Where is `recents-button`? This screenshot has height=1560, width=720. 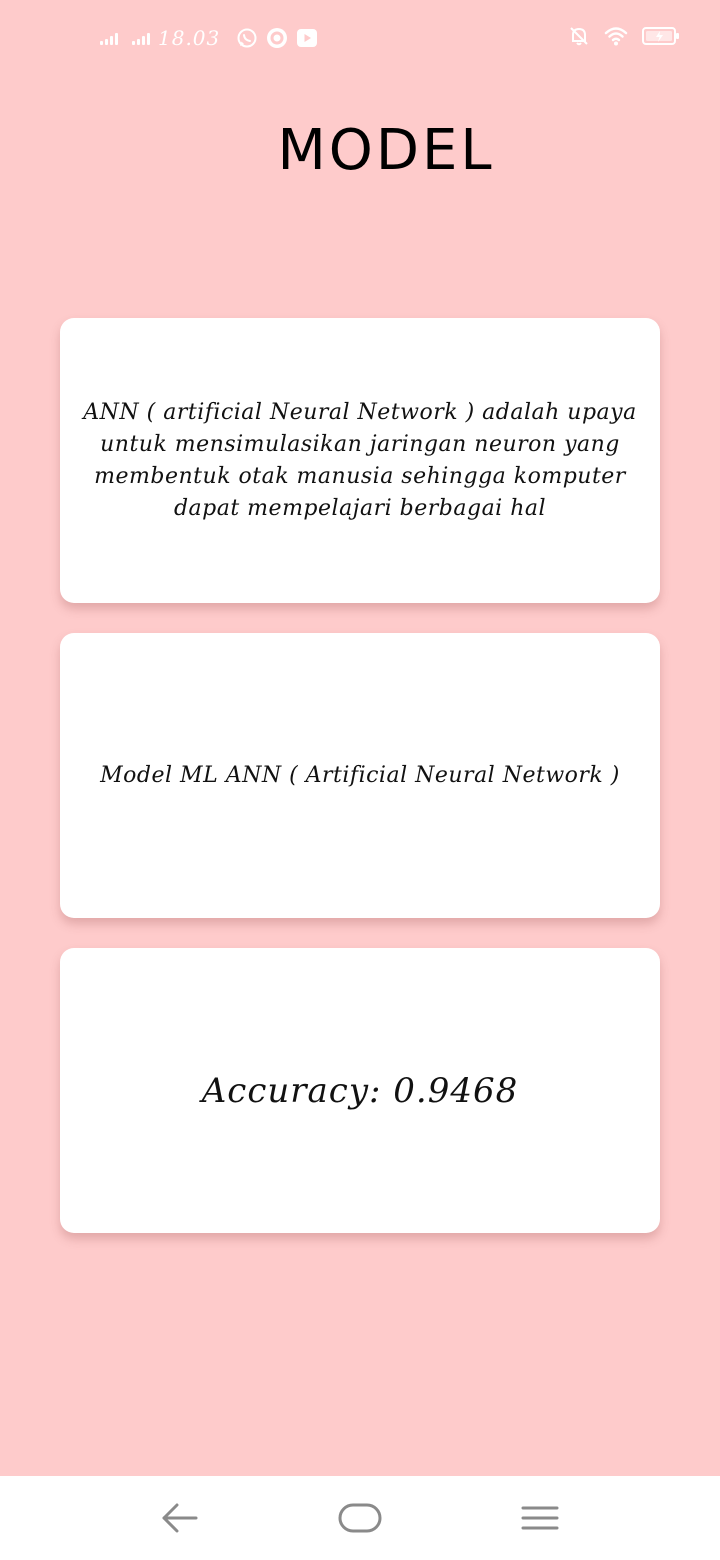
recents-button is located at coordinates (540, 1518).